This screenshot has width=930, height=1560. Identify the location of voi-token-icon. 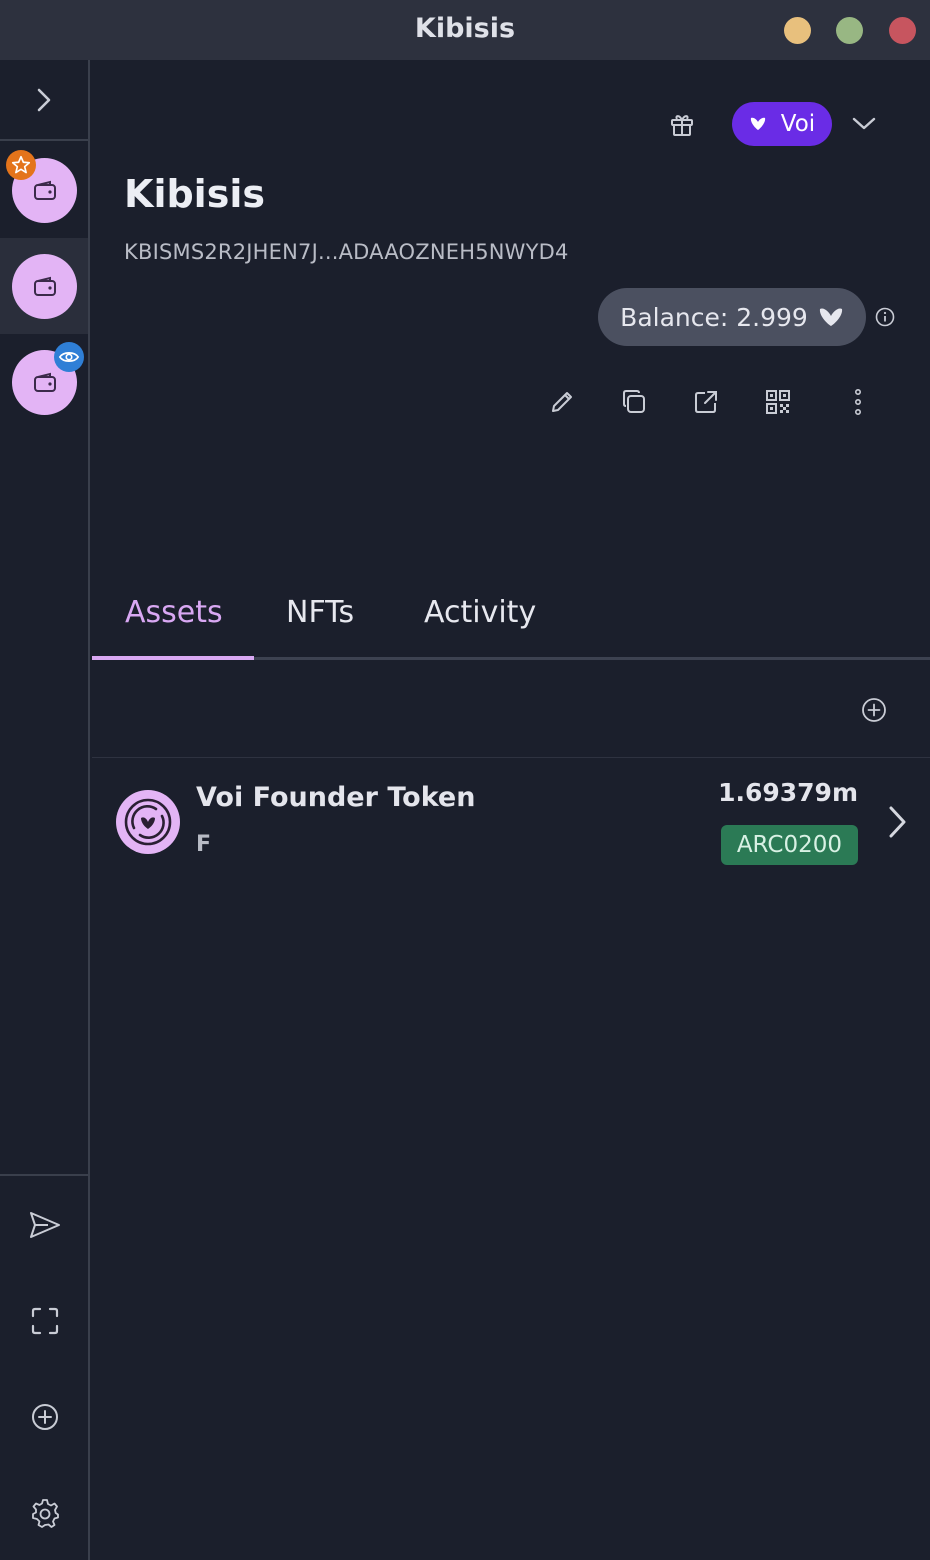
(148, 822).